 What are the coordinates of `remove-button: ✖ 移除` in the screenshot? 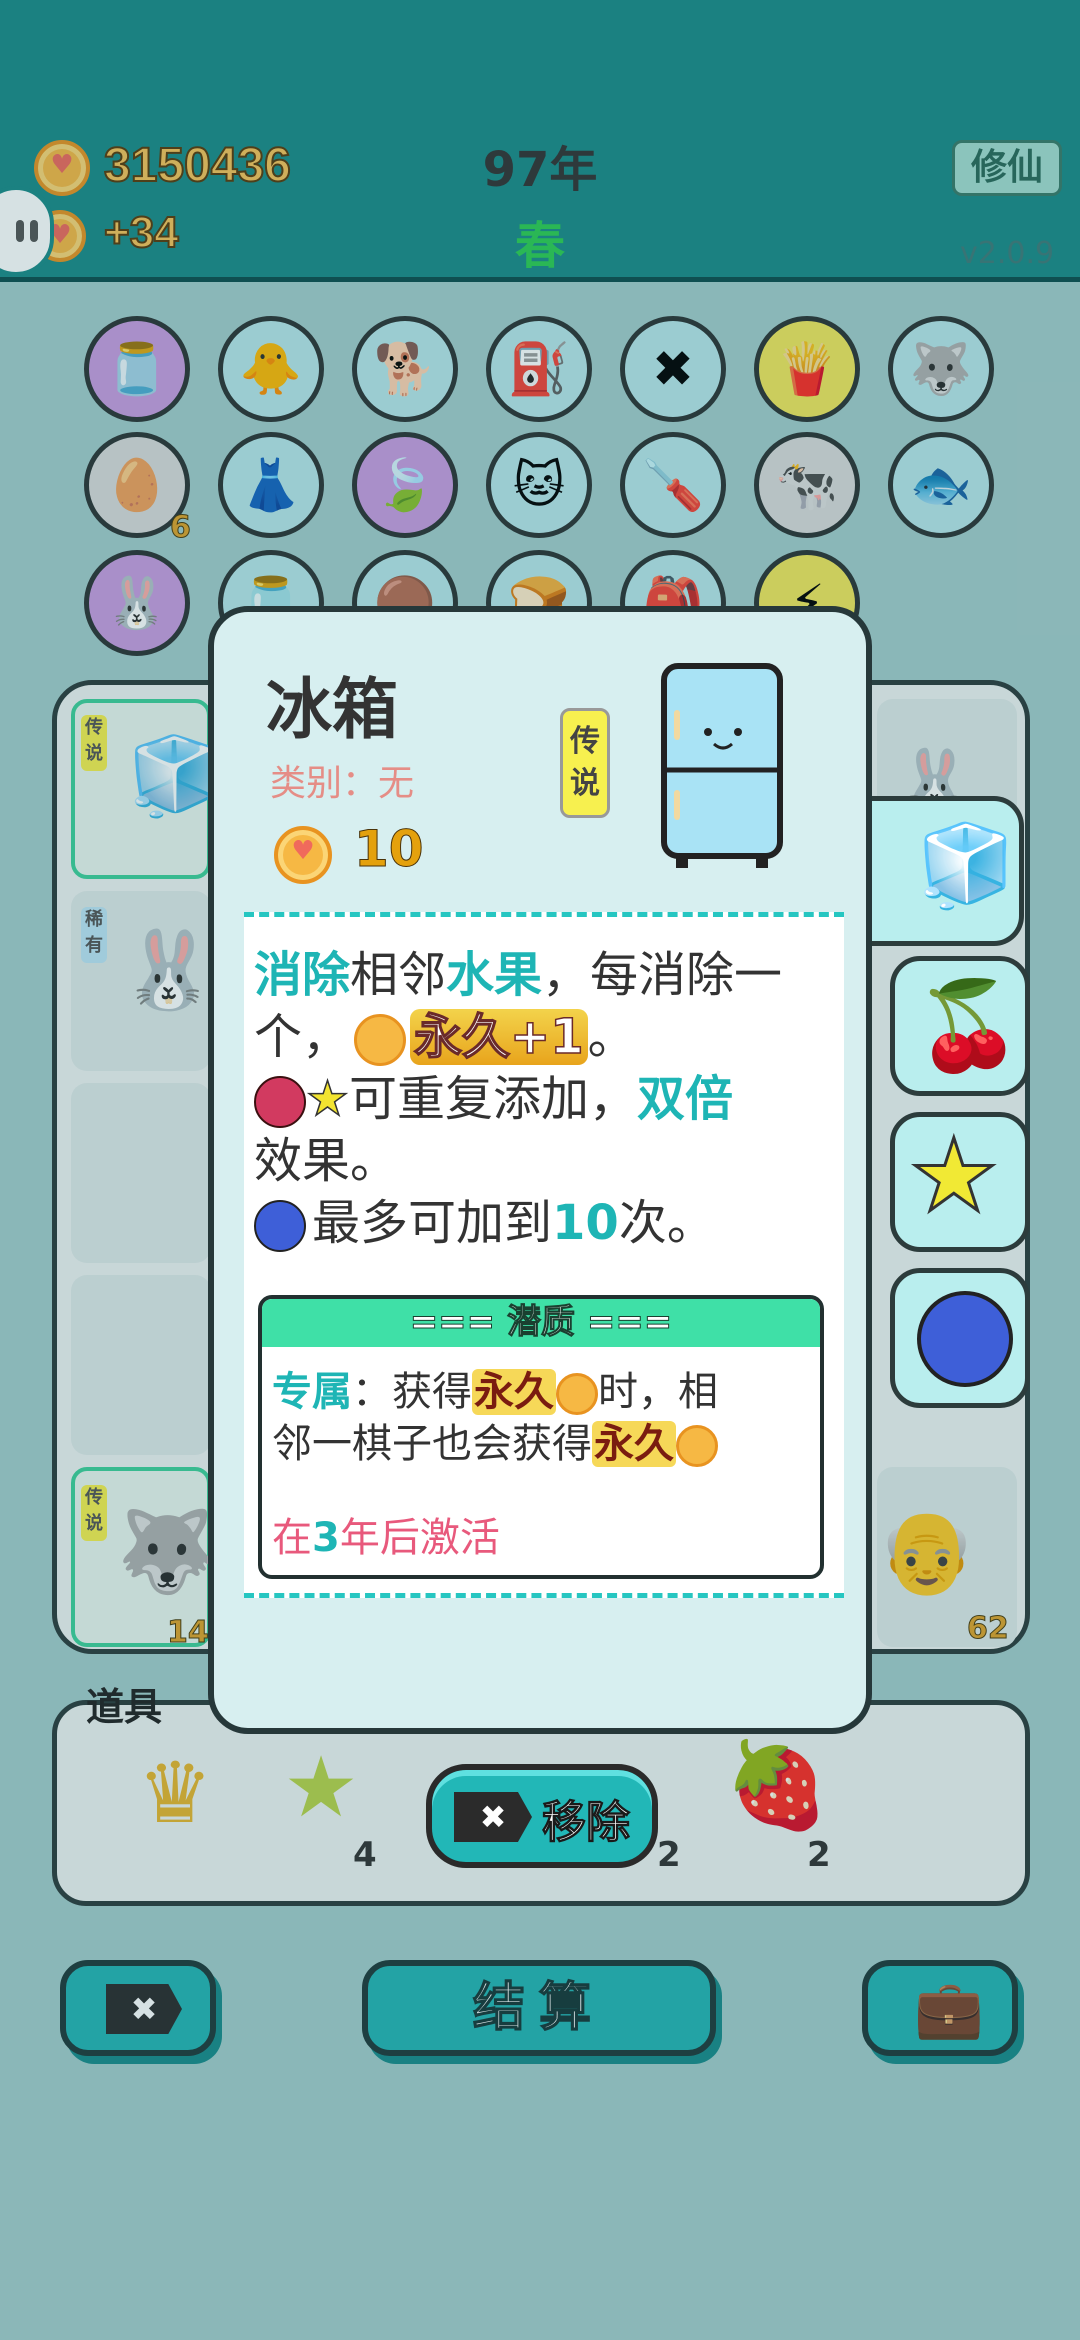 It's located at (542, 1816).